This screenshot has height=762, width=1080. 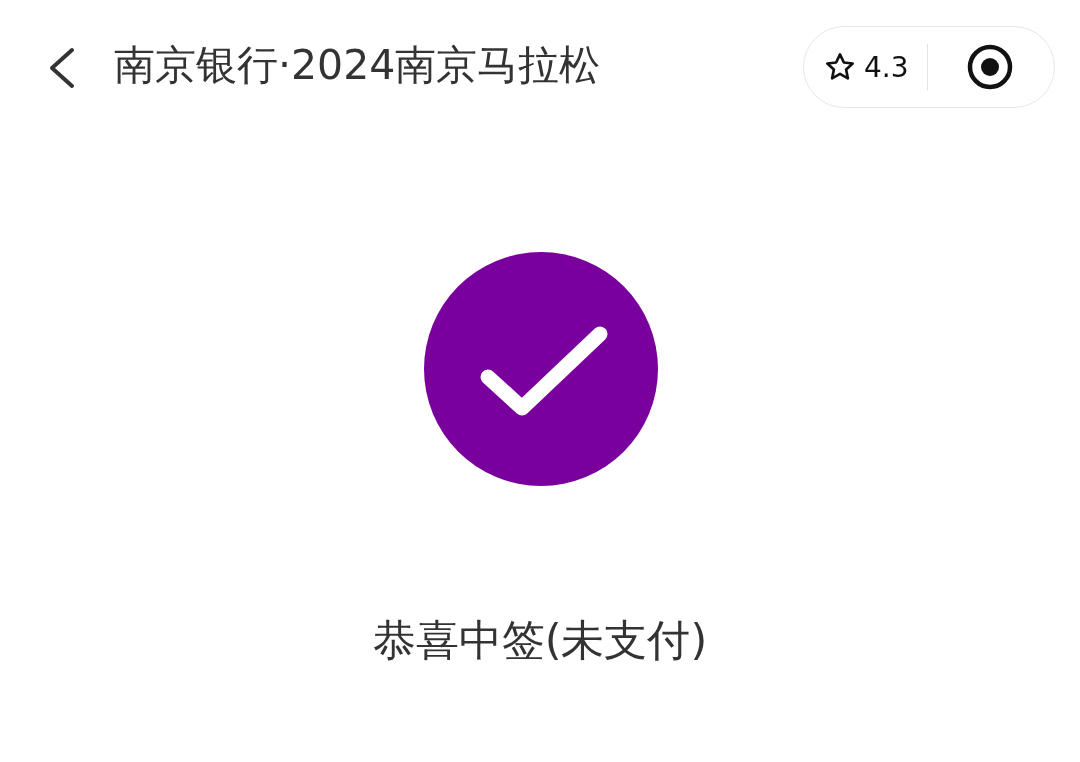 What do you see at coordinates (990, 67) in the screenshot?
I see `target-icon` at bounding box center [990, 67].